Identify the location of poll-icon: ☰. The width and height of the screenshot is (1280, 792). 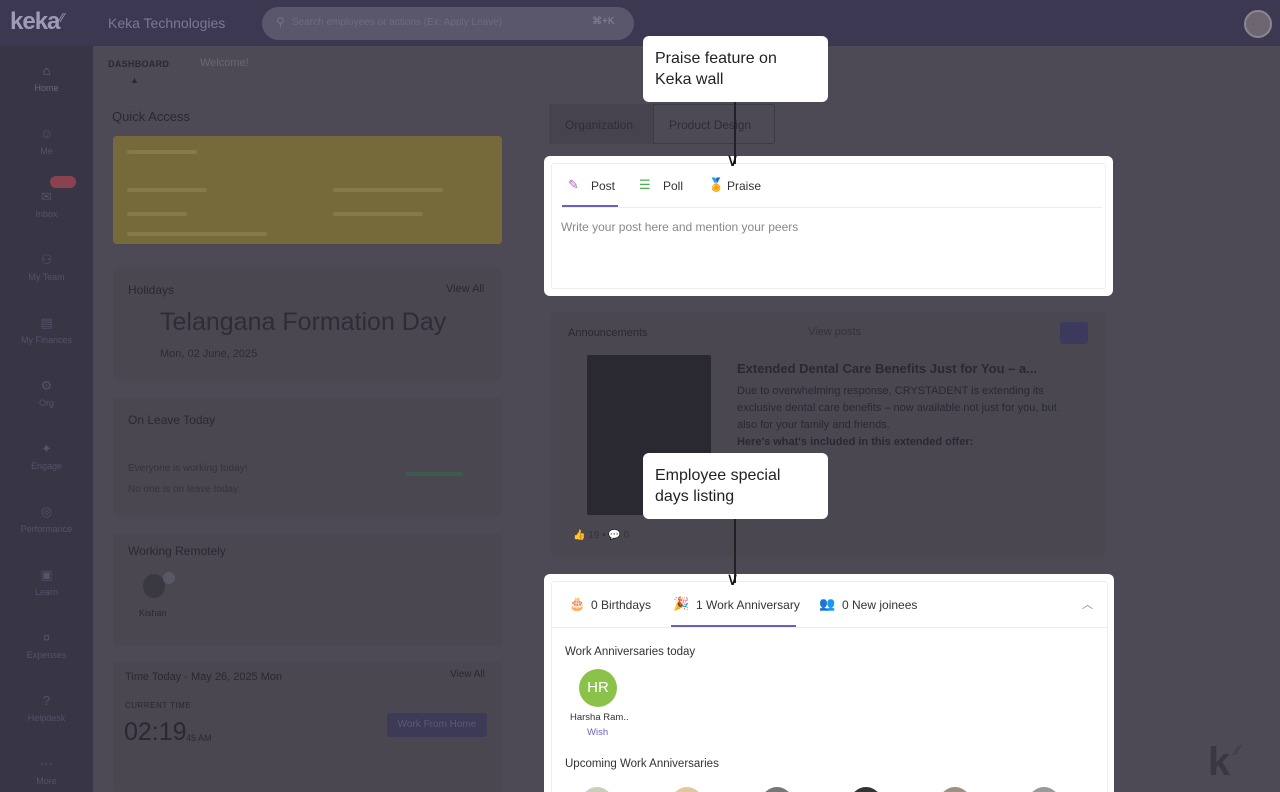
(645, 184).